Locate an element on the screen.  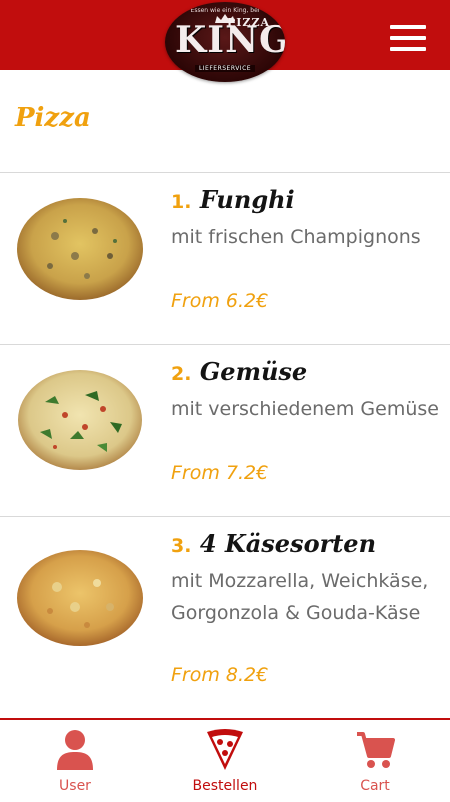
nav-label-user: User is located at coordinates (75, 786).